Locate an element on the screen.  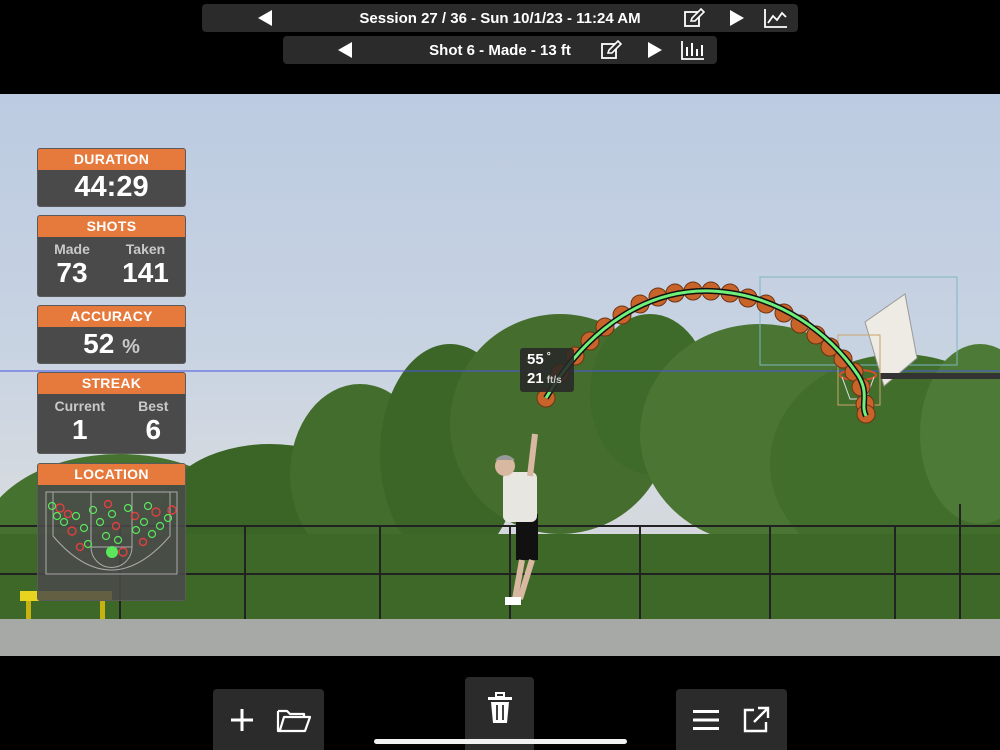
toolbar-right-group is located at coordinates (731, 719).